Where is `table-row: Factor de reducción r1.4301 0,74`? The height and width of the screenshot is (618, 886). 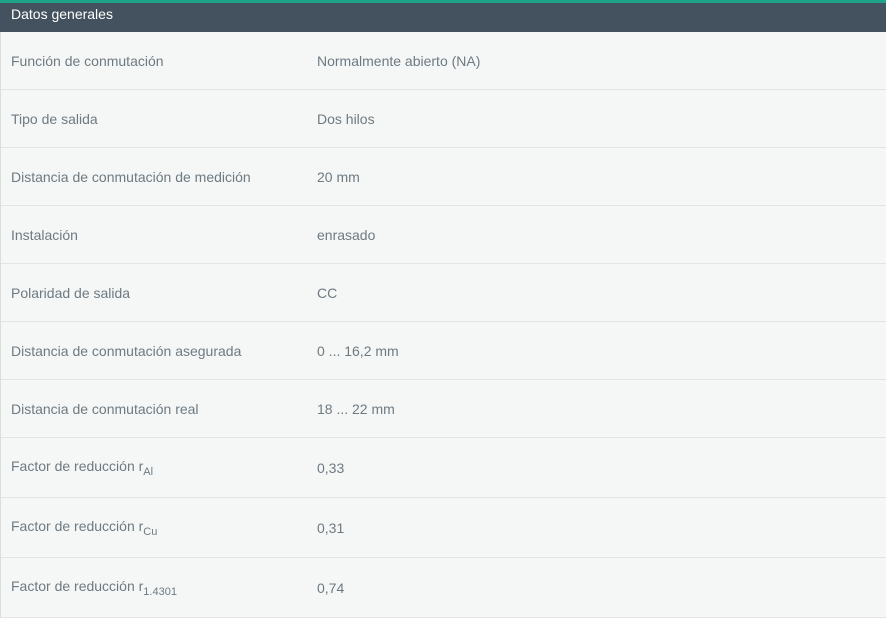 table-row: Factor de reducción r1.4301 0,74 is located at coordinates (443, 588).